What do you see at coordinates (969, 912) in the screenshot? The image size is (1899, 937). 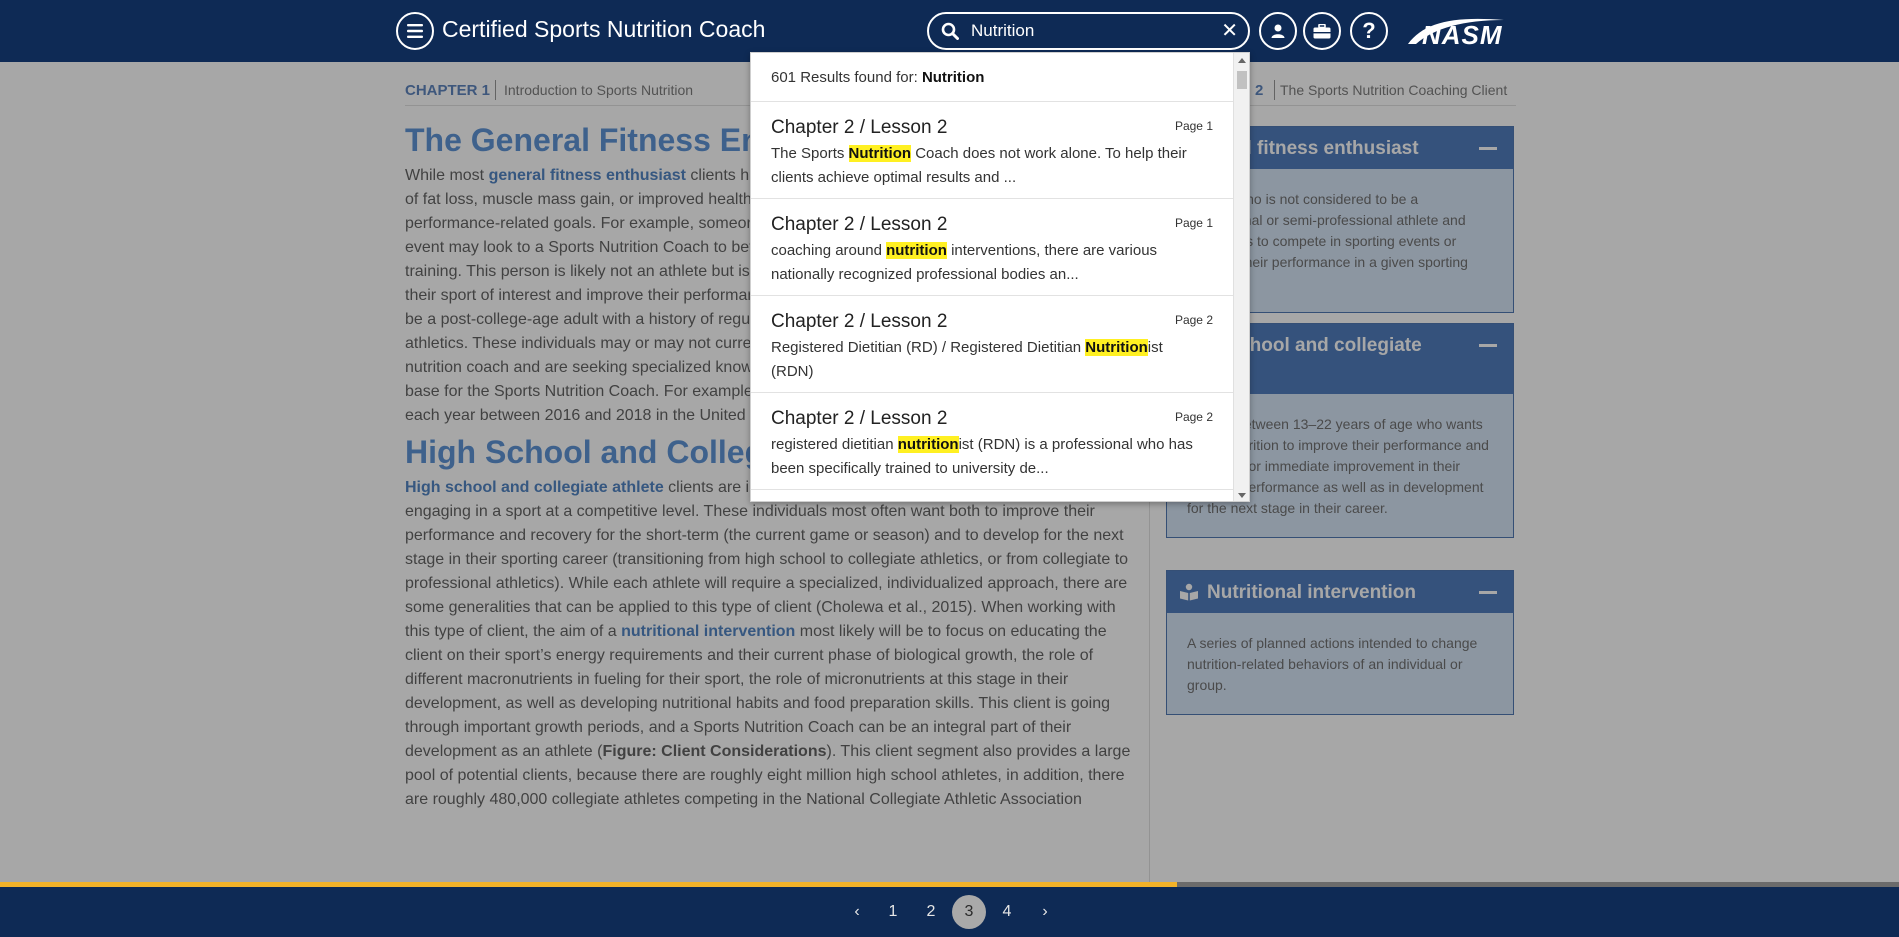 I see `page-3-button: 3` at bounding box center [969, 912].